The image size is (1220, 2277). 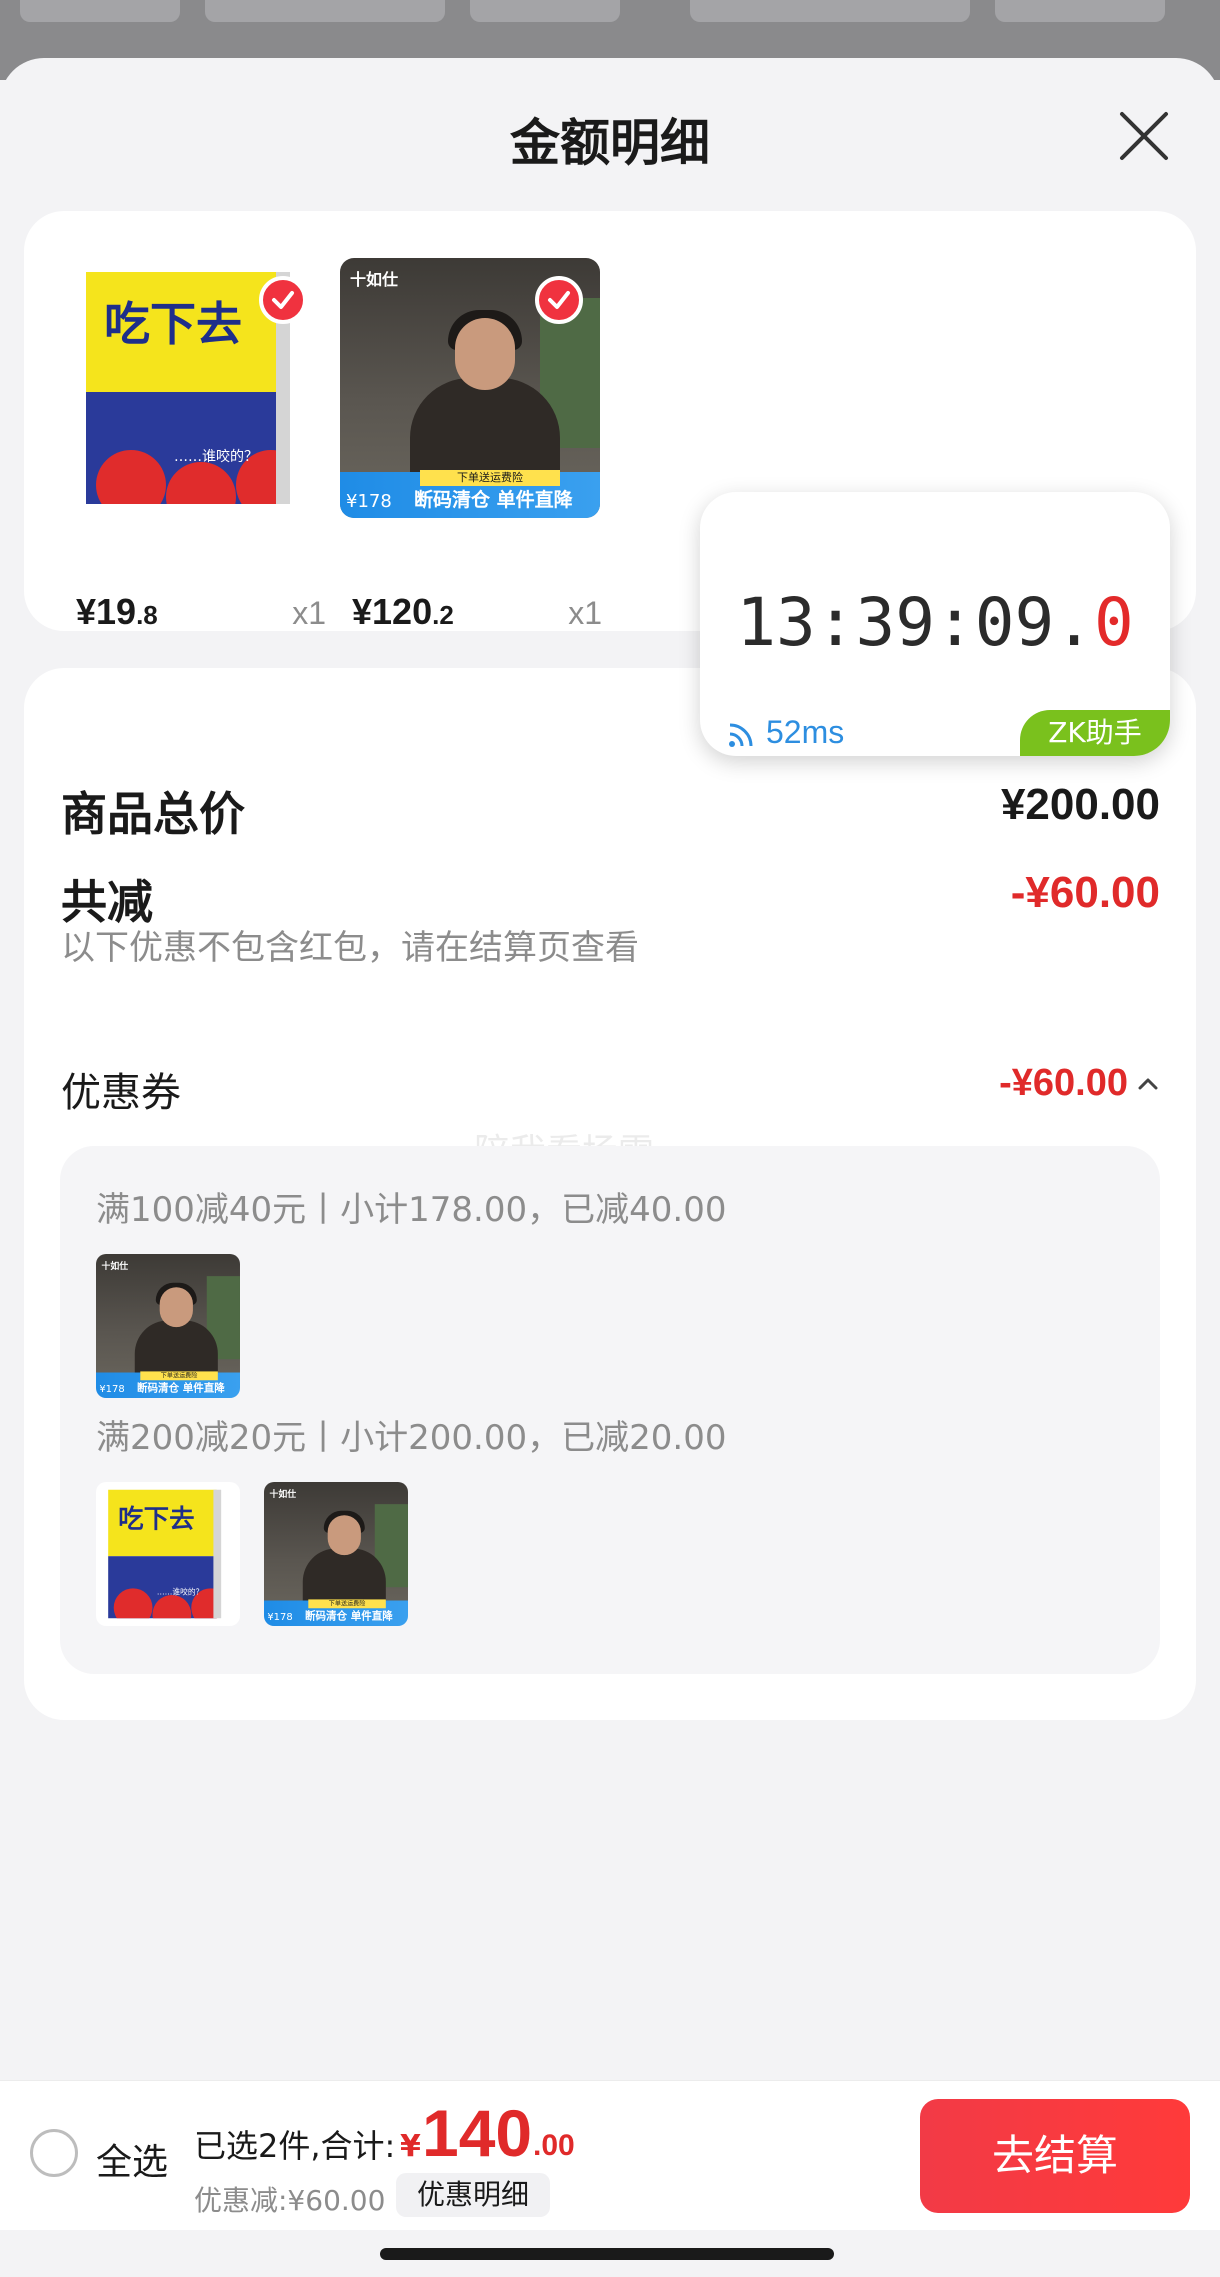 What do you see at coordinates (173, 324) in the screenshot?
I see `book-title-text: 吃下去` at bounding box center [173, 324].